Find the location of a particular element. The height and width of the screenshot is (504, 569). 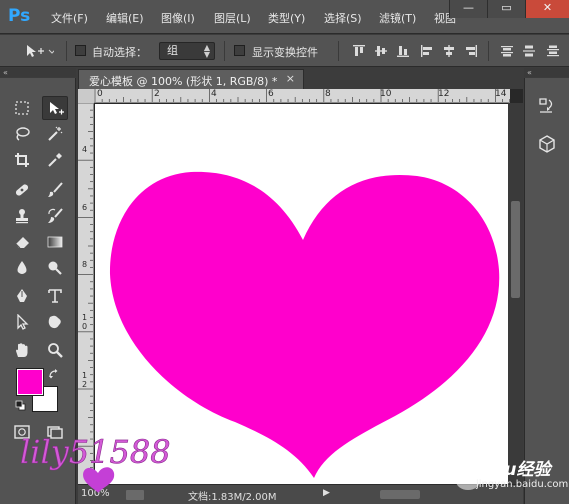

crop-tool is located at coordinates (22, 160).